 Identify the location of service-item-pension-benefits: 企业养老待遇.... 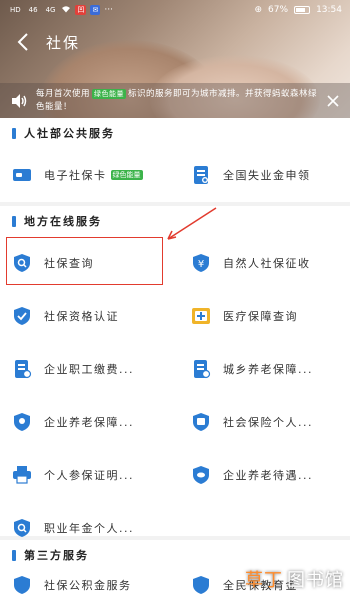
(262, 474).